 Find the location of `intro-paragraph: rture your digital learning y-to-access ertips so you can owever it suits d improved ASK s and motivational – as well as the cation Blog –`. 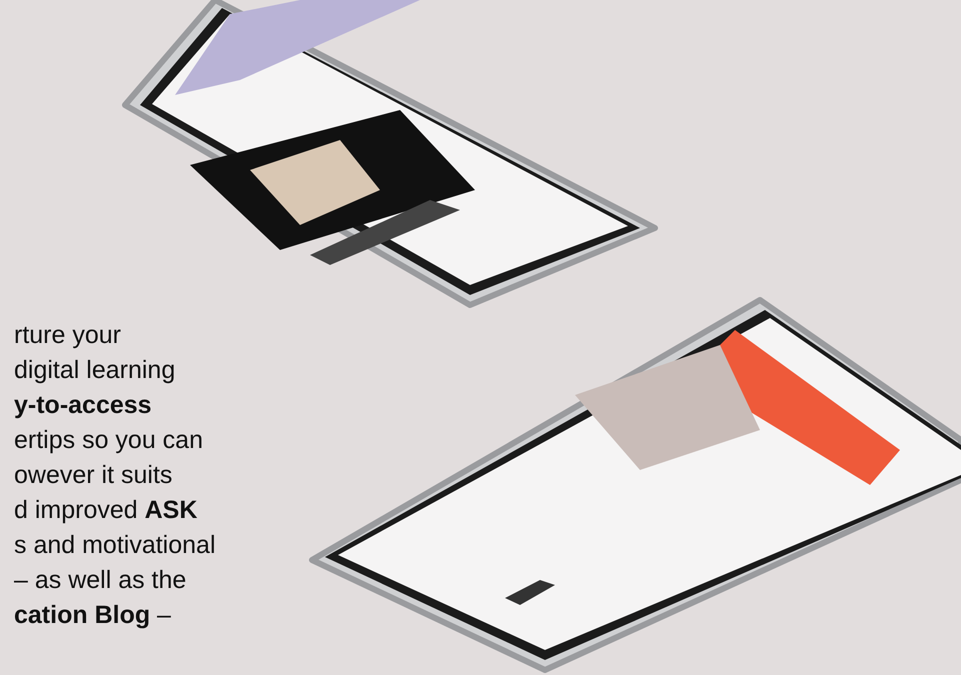

intro-paragraph: rture your digital learning y-to-access ertips so you can owever it suits d improved ASK s and motivational – as well as the cation Blog – is located at coordinates (115, 475).